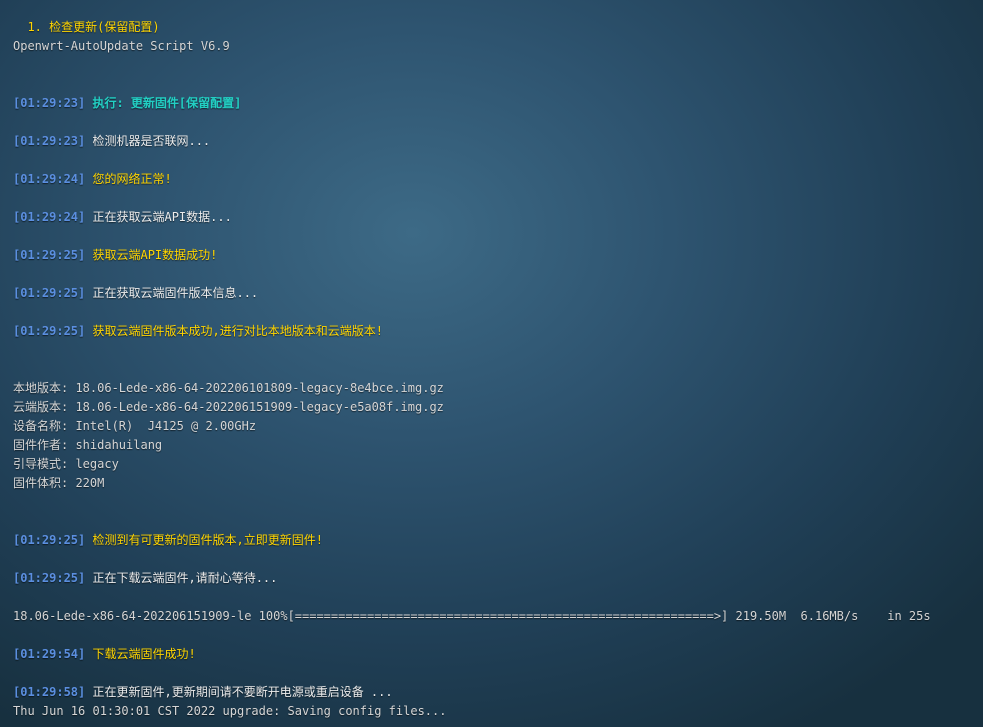  What do you see at coordinates (66, 464) in the screenshot?
I see `info-boot-mode: 引导模式: legacy` at bounding box center [66, 464].